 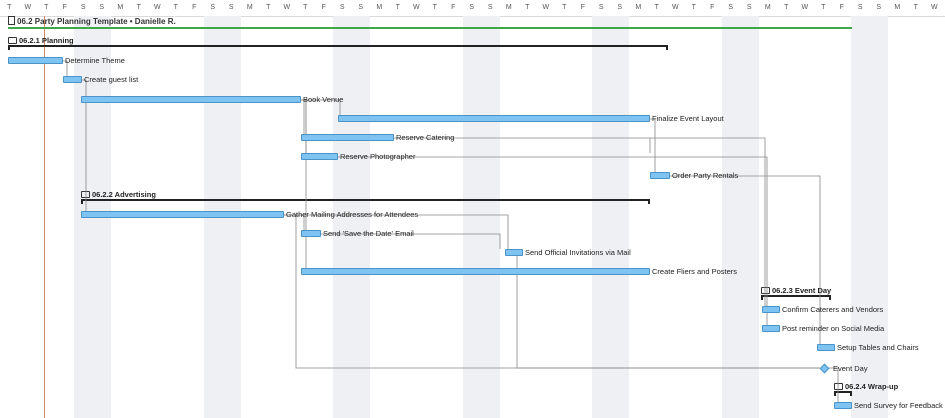 What do you see at coordinates (111, 79) in the screenshot?
I see `task-label: Create guest list` at bounding box center [111, 79].